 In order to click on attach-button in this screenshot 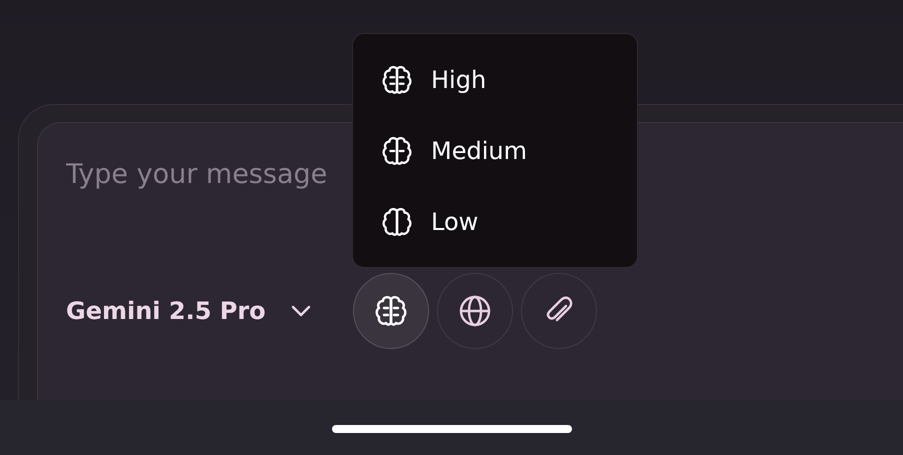, I will do `click(558, 311)`.